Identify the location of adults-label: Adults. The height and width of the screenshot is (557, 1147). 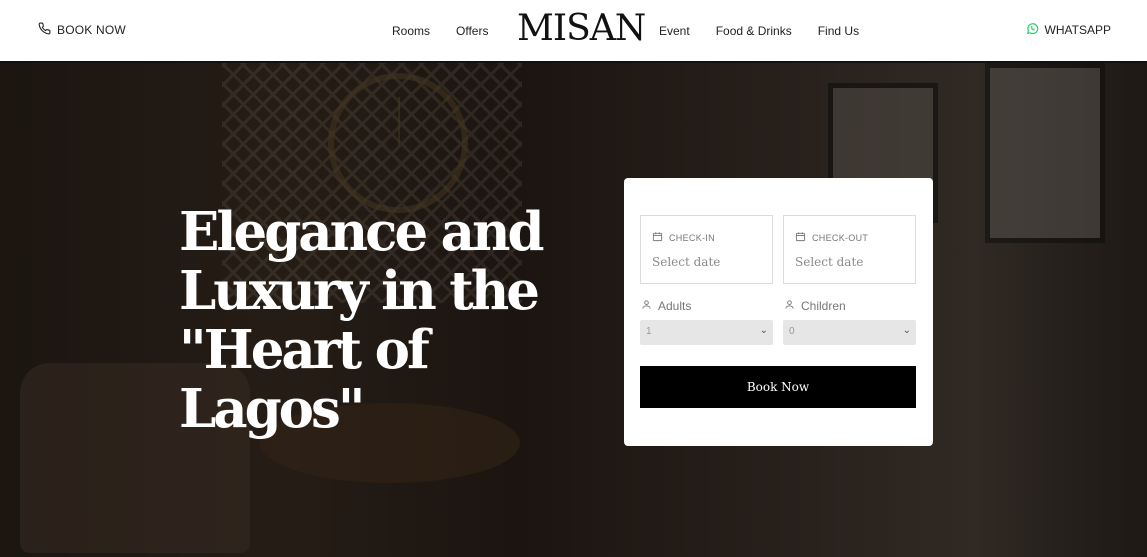
(675, 306).